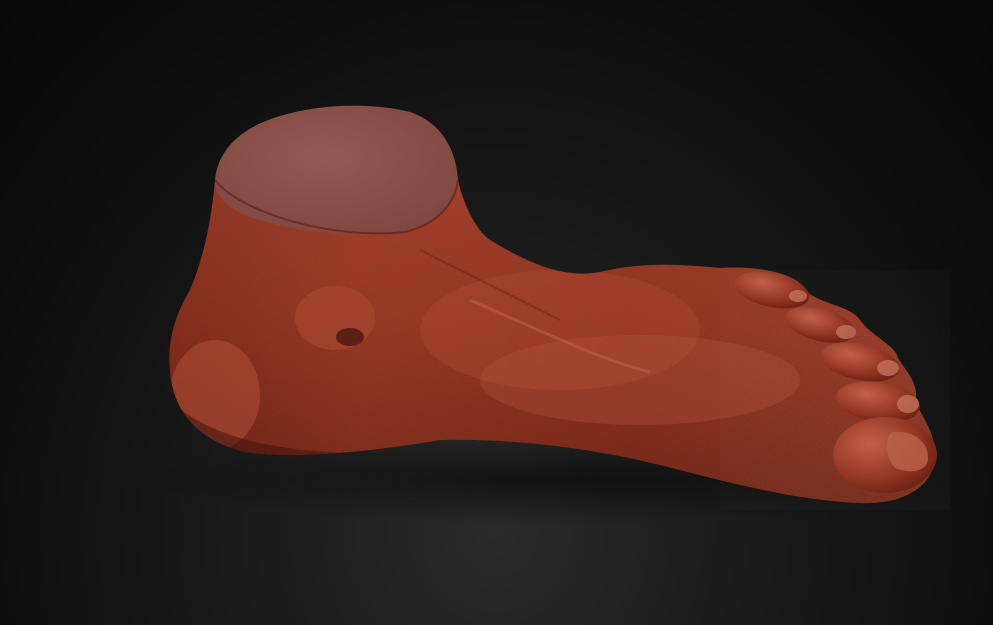 The width and height of the screenshot is (993, 625). Describe the element at coordinates (336, 170) in the screenshot. I see `ankle-cut-face` at that location.